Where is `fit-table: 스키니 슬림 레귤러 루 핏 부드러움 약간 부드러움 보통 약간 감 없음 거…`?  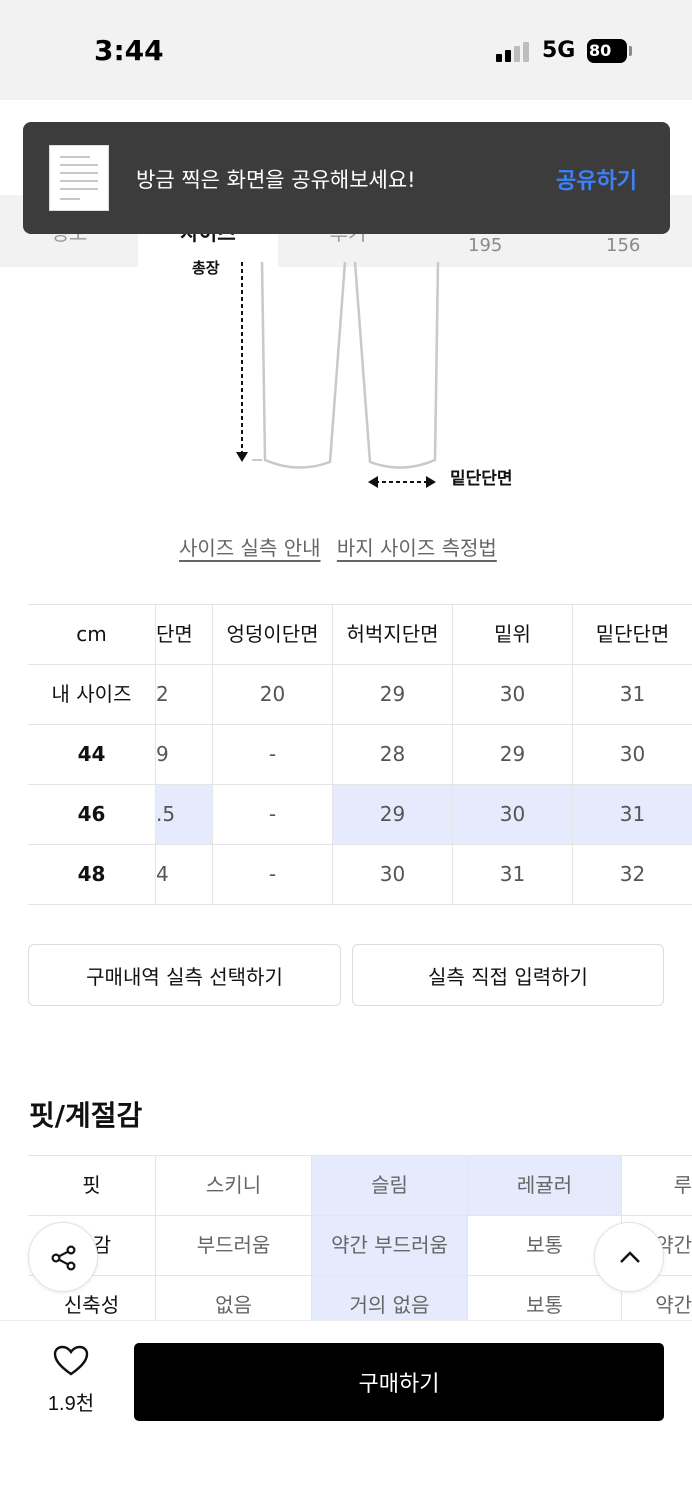 fit-table: 스키니 슬림 레귤러 루 핏 부드러움 약간 부드러움 보통 약간 감 없음 거… is located at coordinates (360, 1240).